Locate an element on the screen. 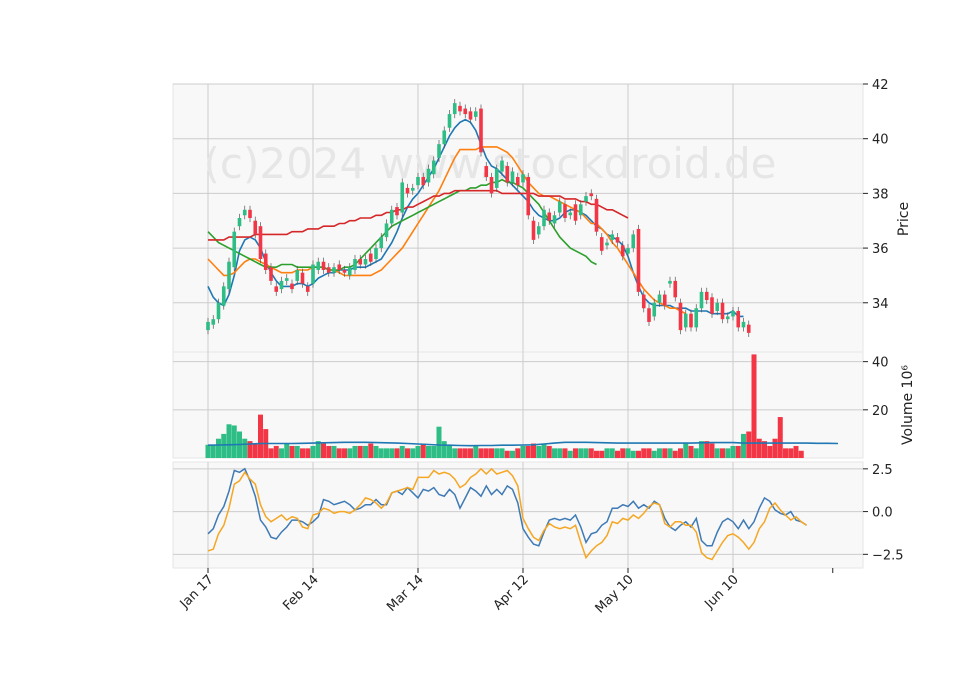  x-tick-label: May 10 is located at coordinates (615, 594).